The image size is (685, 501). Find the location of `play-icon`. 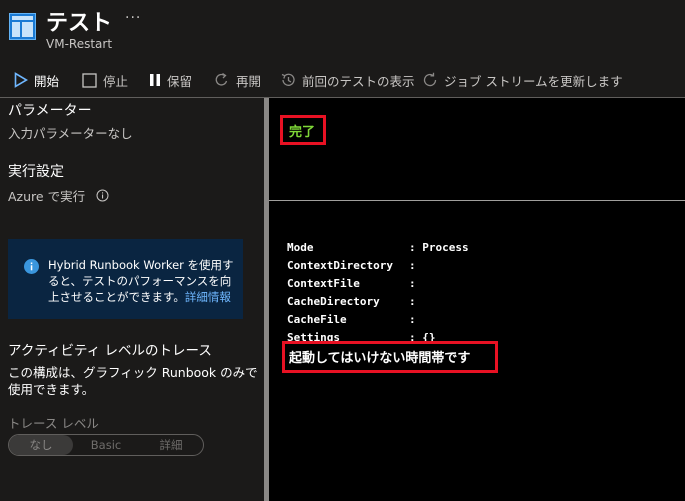

play-icon is located at coordinates (21, 80).